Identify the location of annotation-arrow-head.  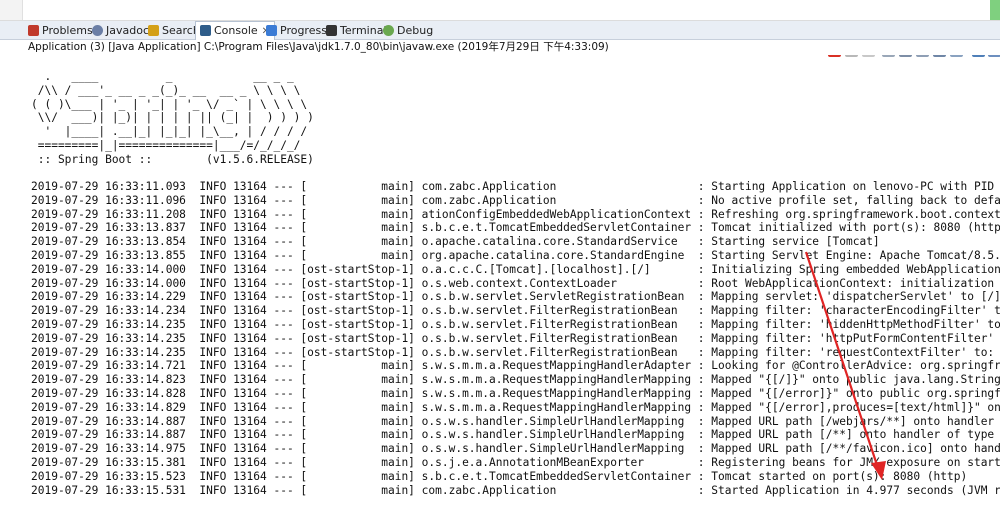
(878, 470).